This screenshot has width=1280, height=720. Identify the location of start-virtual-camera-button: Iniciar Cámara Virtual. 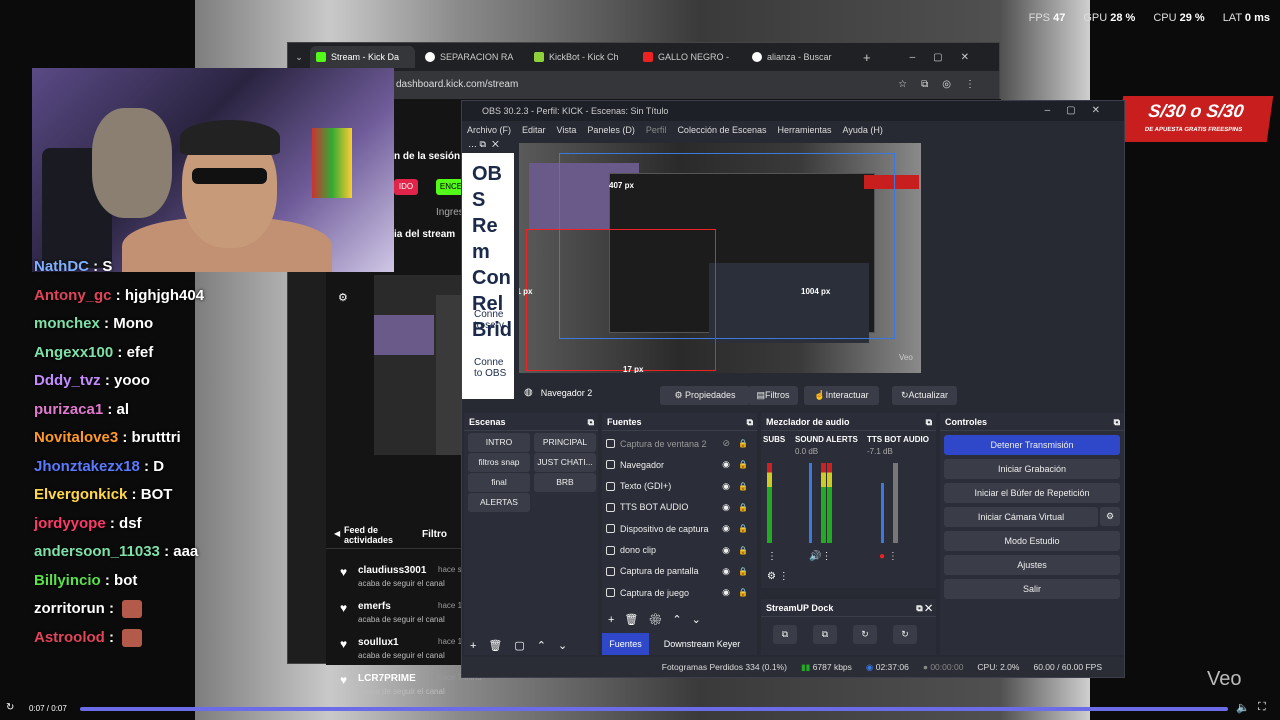
(1021, 517).